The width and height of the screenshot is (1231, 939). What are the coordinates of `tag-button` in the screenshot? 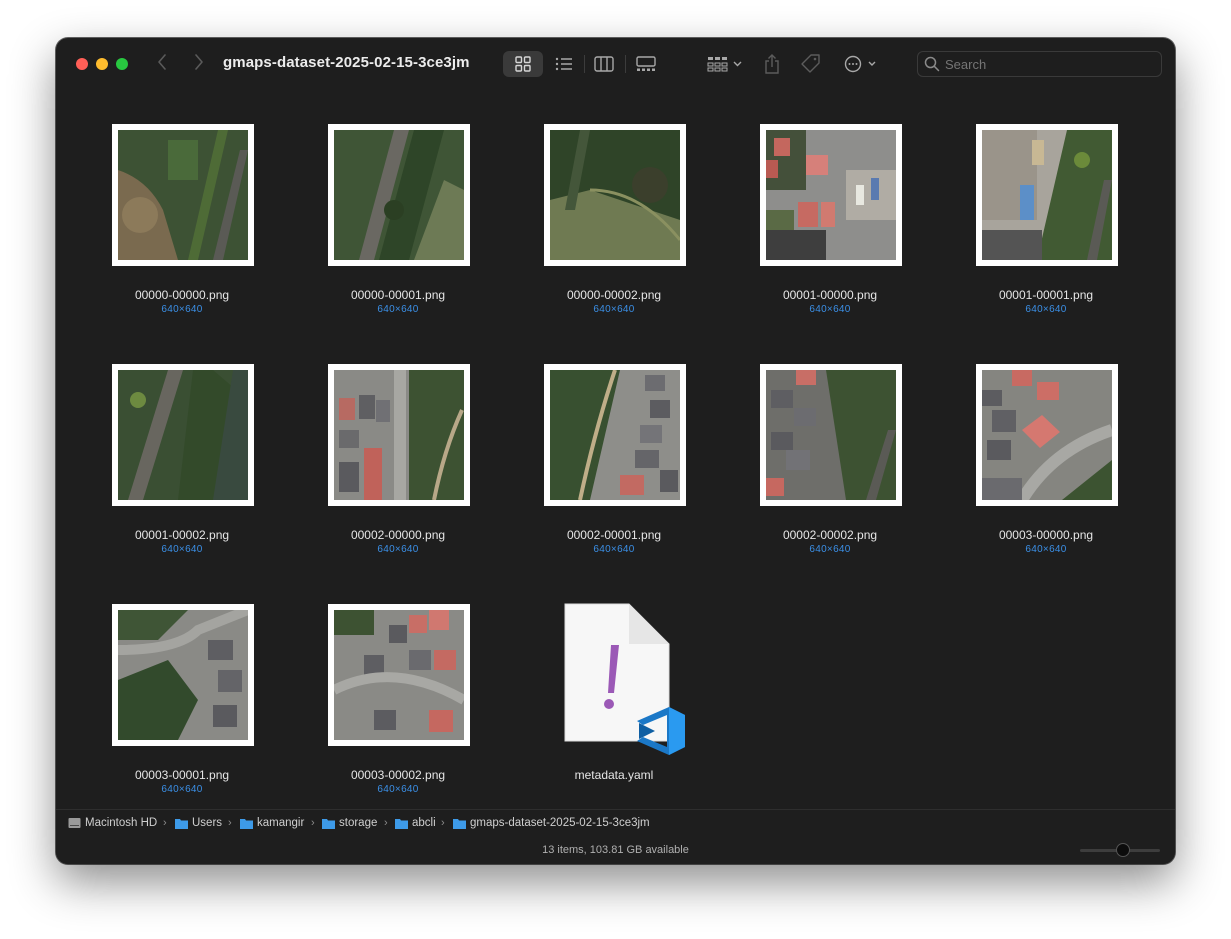 It's located at (811, 64).